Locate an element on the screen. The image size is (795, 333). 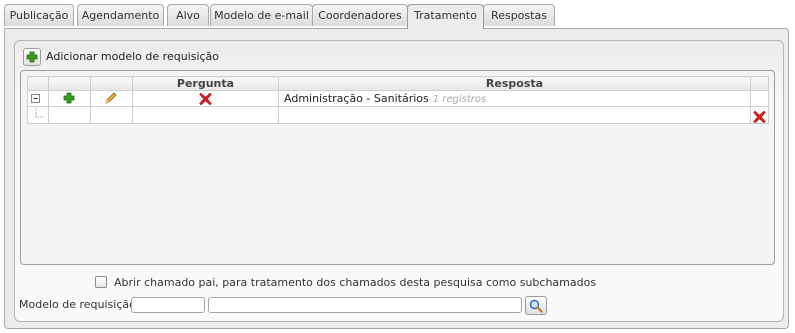
table-row is located at coordinates (398, 115).